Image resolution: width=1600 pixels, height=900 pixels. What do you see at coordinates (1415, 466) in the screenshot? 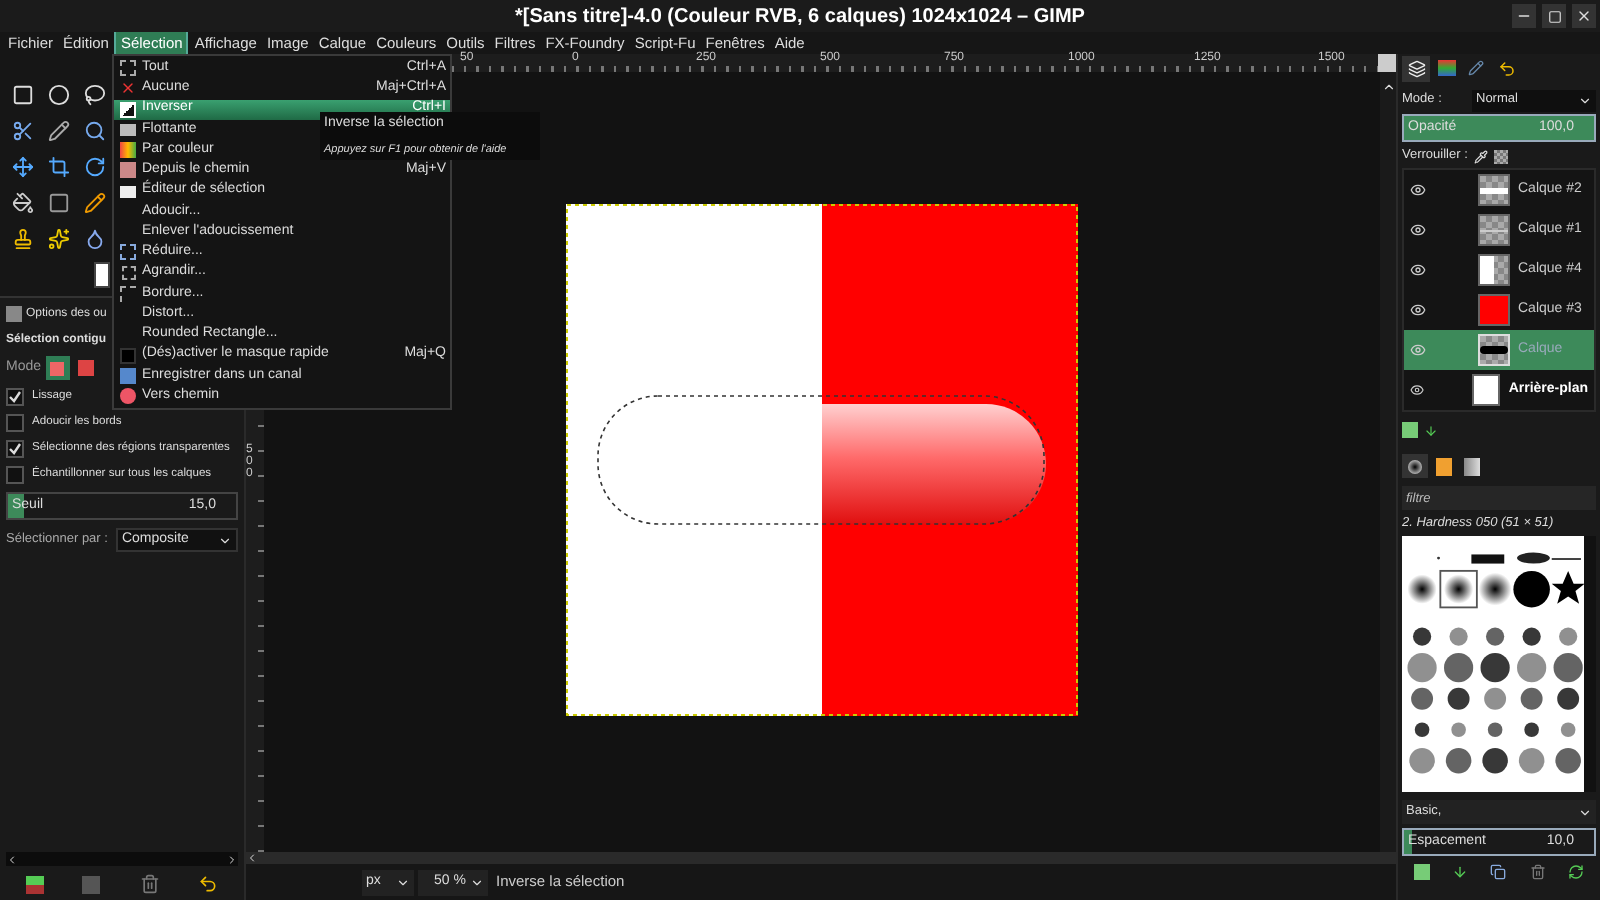
I see `brushes-tab` at bounding box center [1415, 466].